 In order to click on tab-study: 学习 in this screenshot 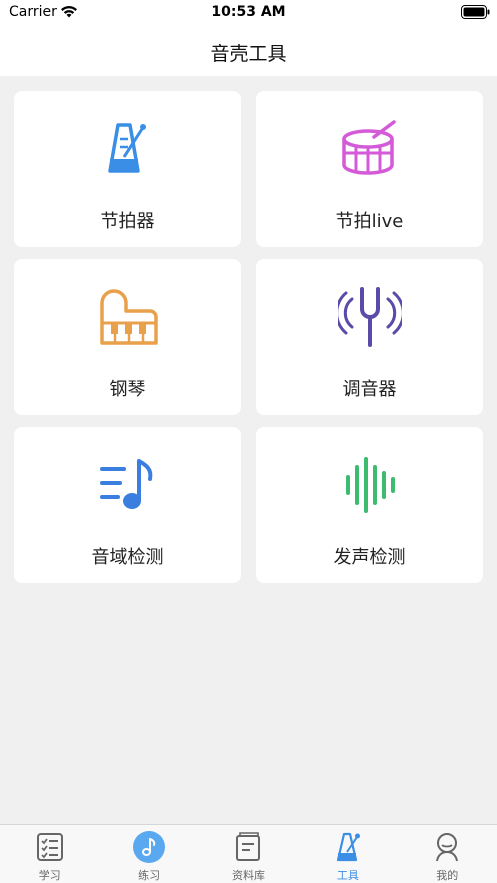, I will do `click(49, 854)`.